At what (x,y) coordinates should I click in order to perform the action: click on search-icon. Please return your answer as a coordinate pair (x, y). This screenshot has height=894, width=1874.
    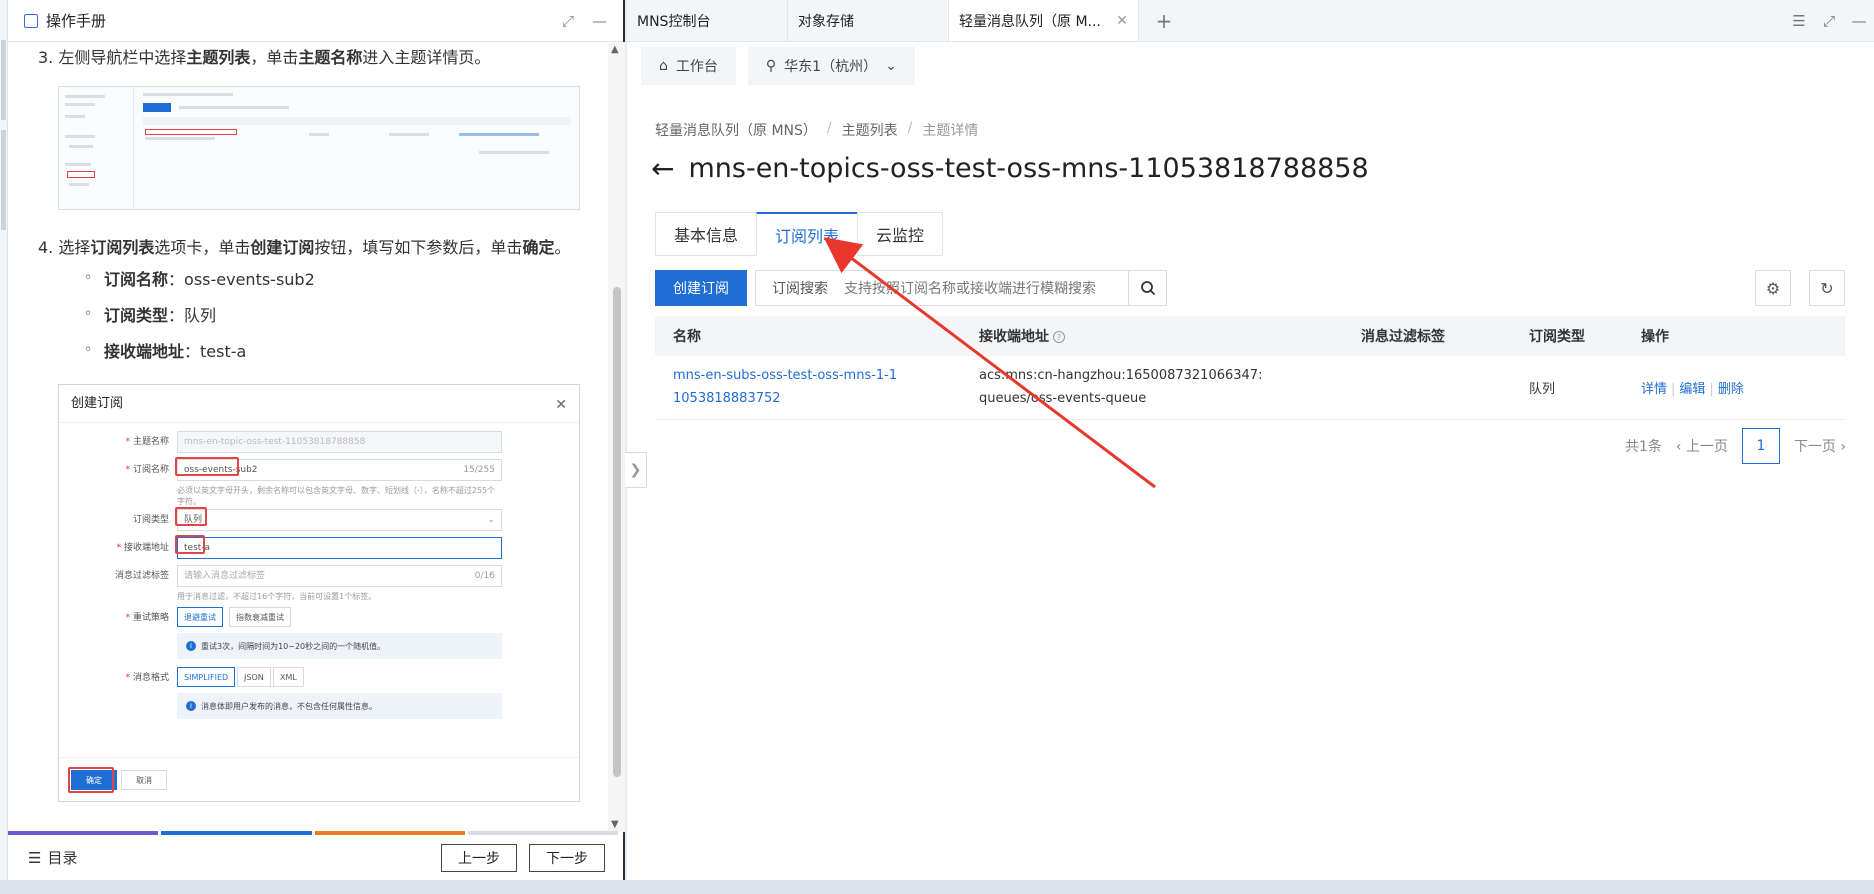
    Looking at the image, I should click on (1147, 288).